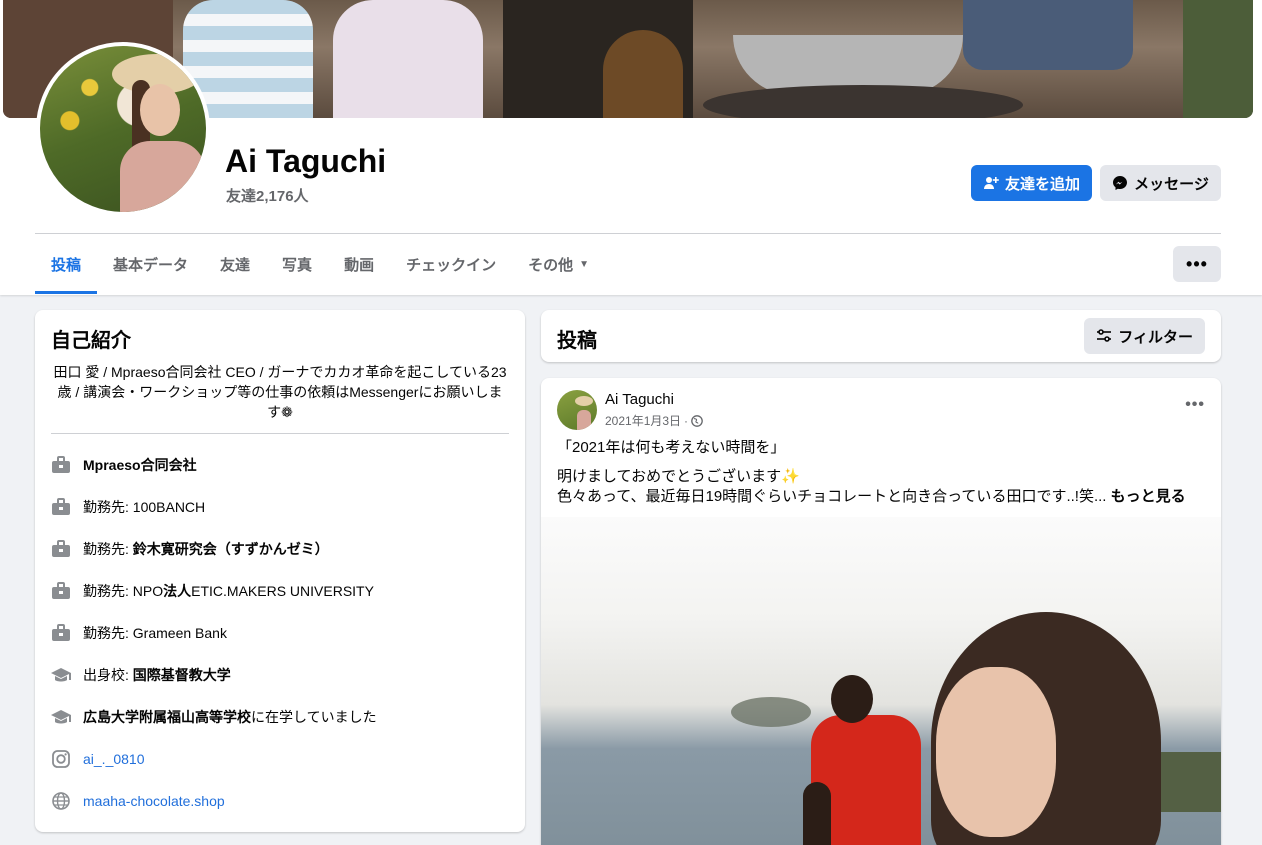  Describe the element at coordinates (91, 341) in the screenshot. I see `intro-title: 自己紹介` at that location.